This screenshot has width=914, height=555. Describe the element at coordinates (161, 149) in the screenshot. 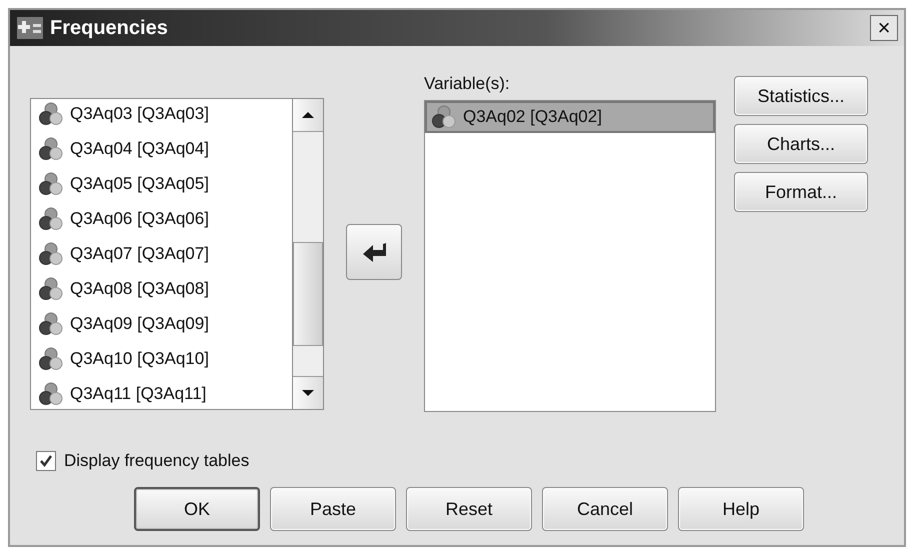

I see `variable-list-item: Q3Aq04 [Q3Aq04]` at that location.